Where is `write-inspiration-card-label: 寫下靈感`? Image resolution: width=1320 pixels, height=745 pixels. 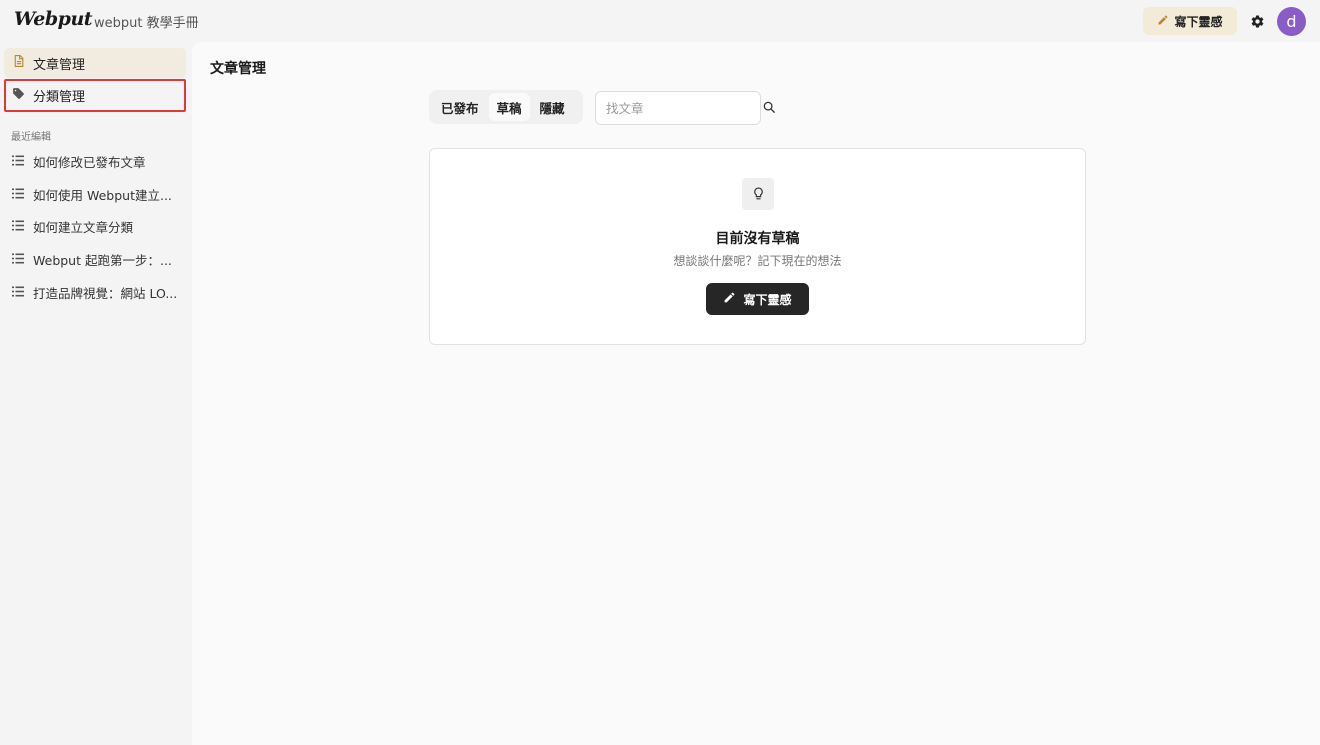
write-inspiration-card-label: 寫下靈感 is located at coordinates (767, 299).